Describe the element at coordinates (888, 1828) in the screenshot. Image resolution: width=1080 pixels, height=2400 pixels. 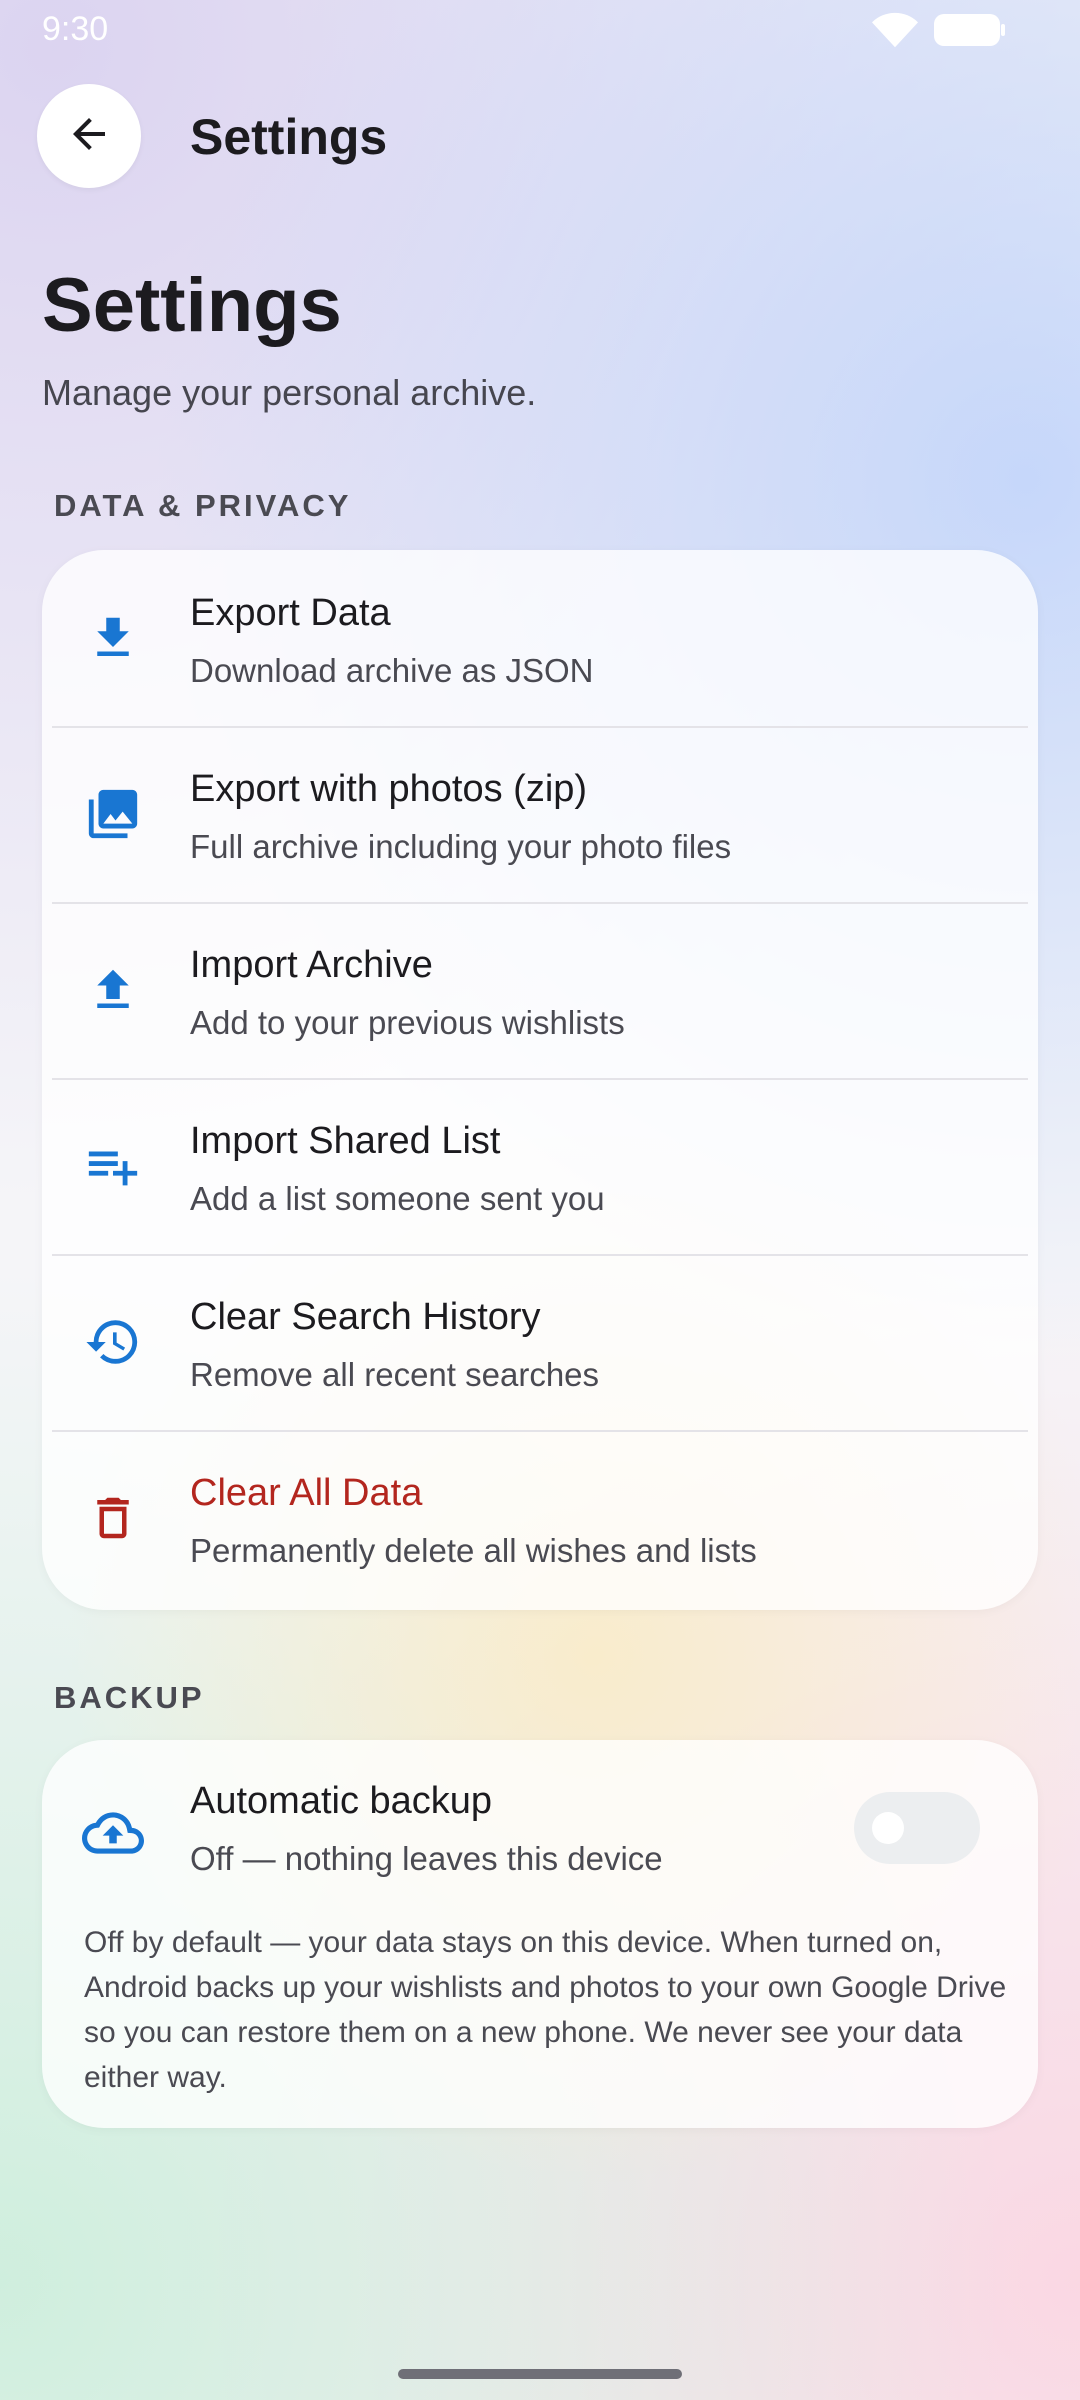
I see `toggle-thumb` at that location.